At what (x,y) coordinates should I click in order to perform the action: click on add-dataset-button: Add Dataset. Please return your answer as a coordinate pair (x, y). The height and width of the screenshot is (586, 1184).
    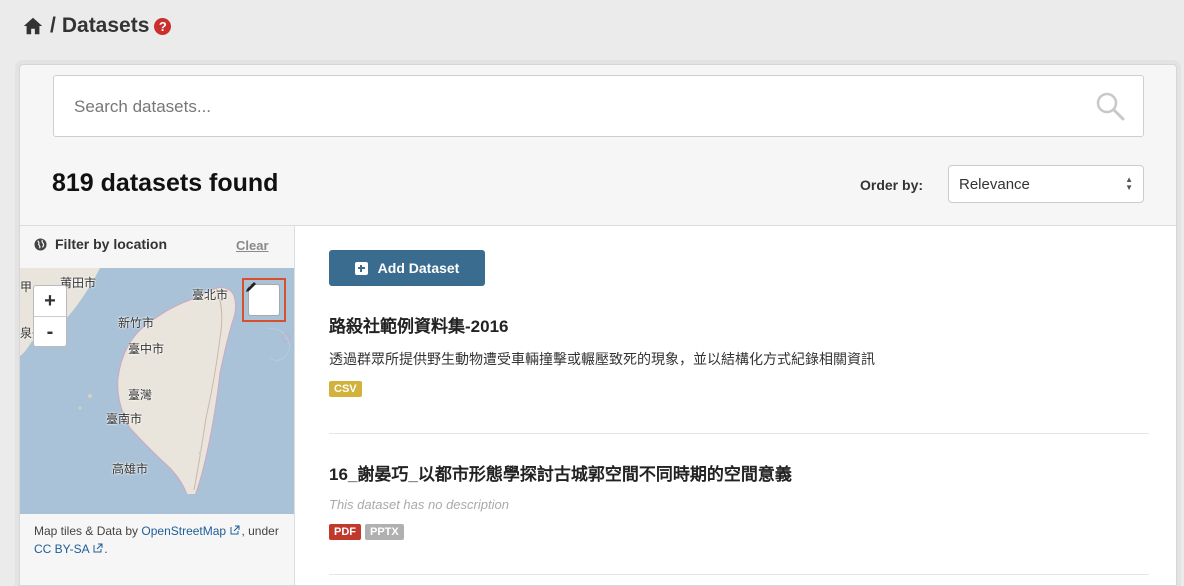
    Looking at the image, I should click on (407, 268).